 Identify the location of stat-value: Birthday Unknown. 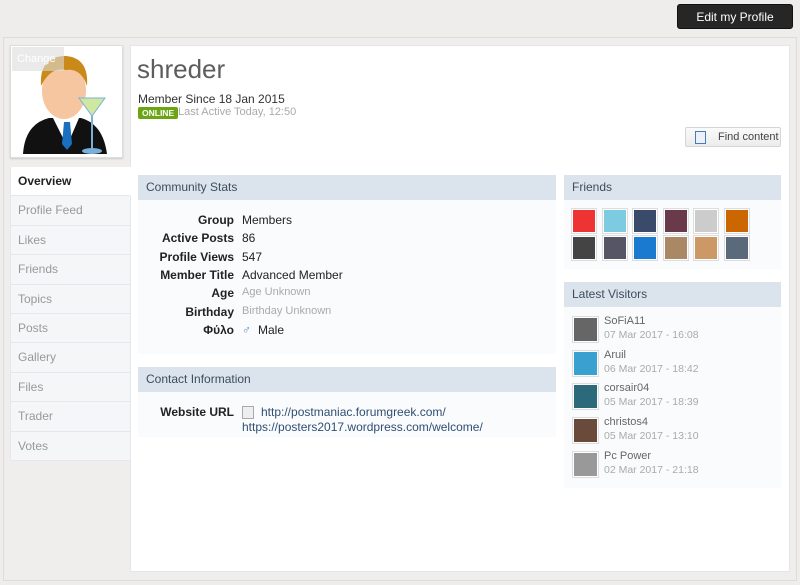
(287, 310).